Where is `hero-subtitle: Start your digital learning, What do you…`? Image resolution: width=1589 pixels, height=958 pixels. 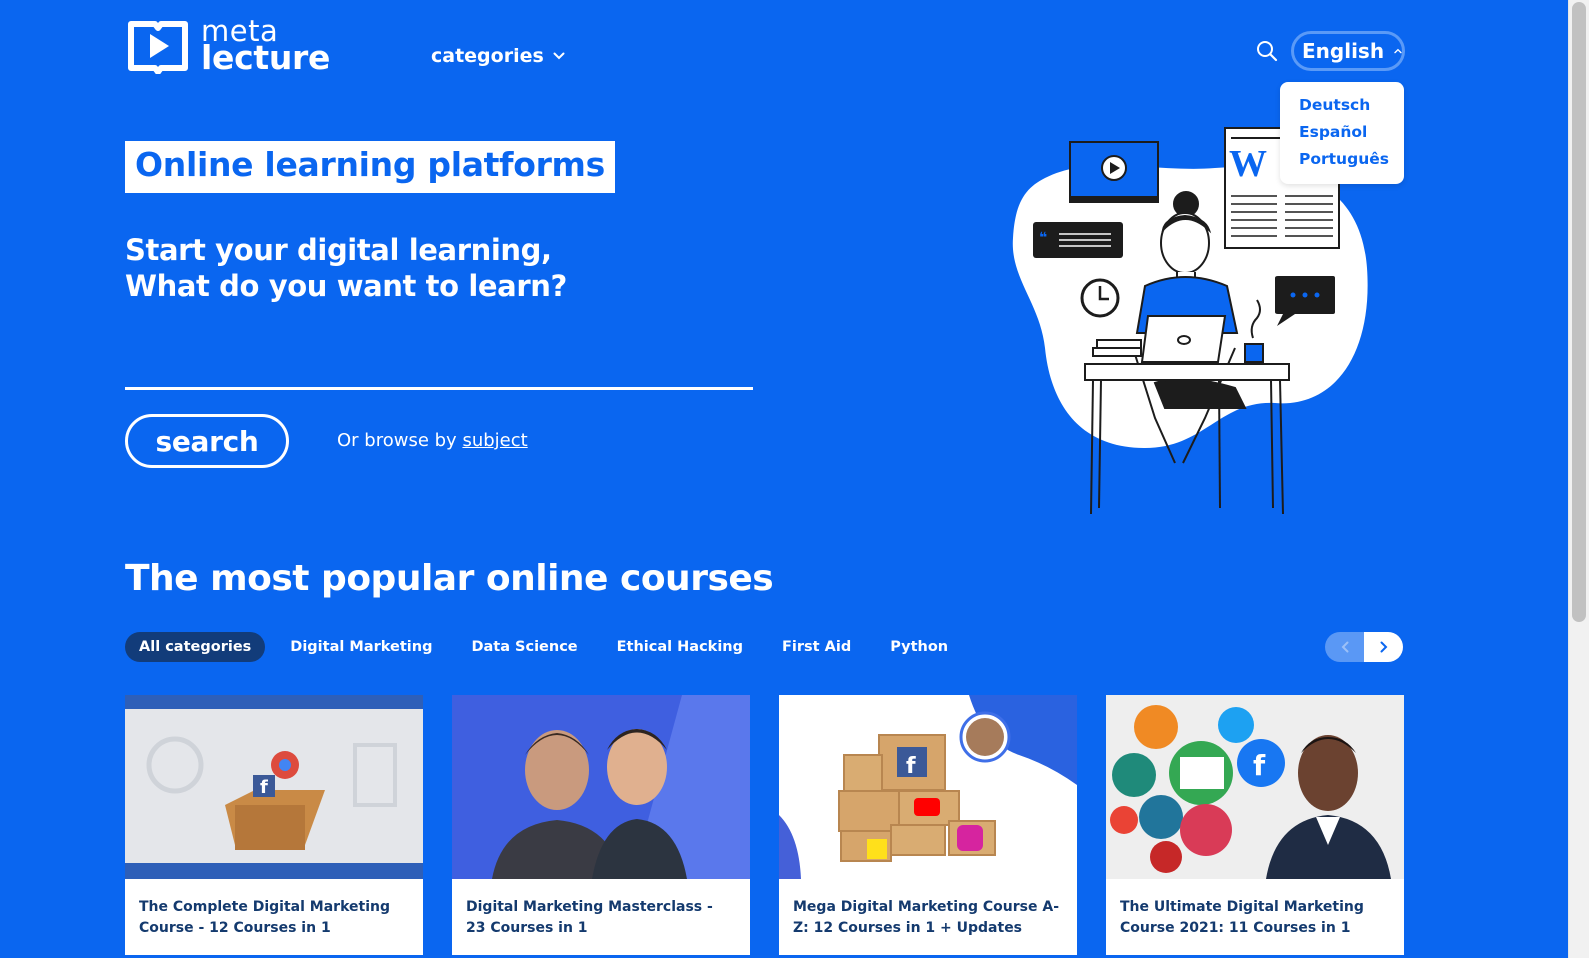
hero-subtitle: Start your digital learning, What do you… is located at coordinates (346, 268).